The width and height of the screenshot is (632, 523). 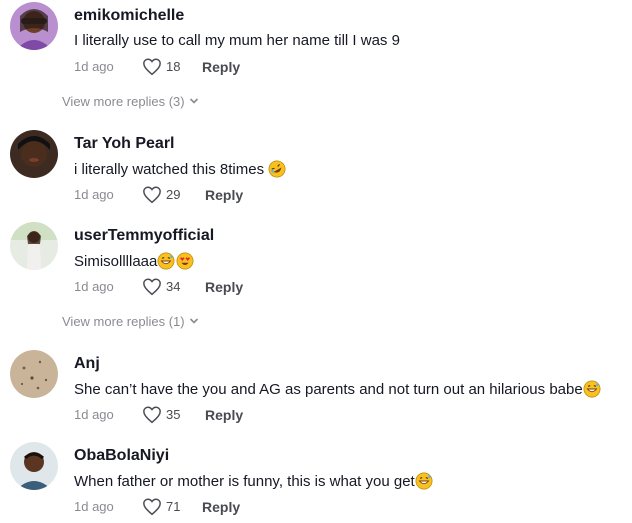 I want to click on comment-username: ObaBolaNiyi, so click(x=121, y=456).